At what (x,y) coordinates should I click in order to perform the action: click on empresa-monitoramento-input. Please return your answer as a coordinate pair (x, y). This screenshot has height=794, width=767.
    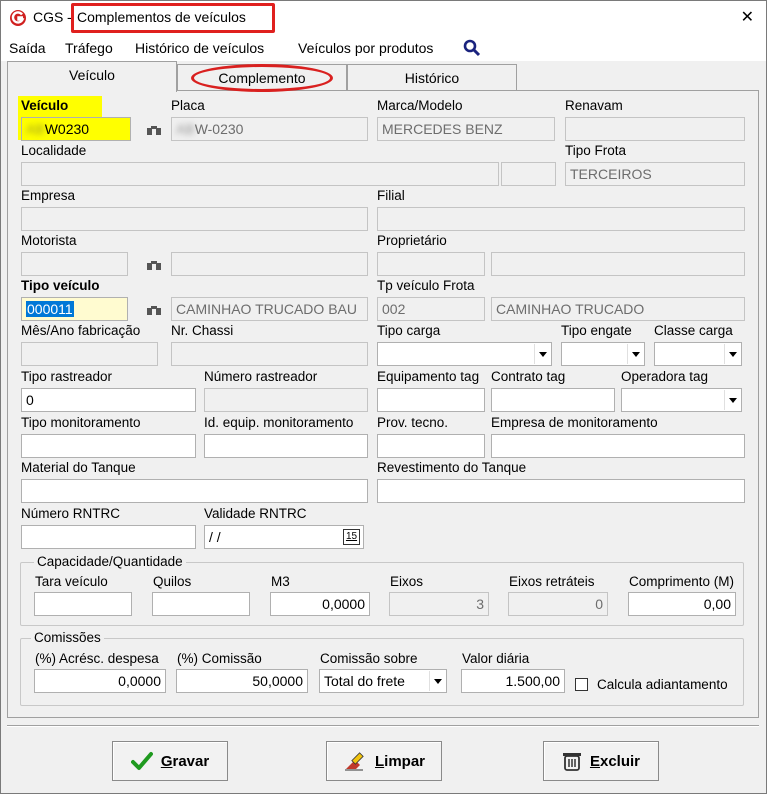
    Looking at the image, I should click on (618, 446).